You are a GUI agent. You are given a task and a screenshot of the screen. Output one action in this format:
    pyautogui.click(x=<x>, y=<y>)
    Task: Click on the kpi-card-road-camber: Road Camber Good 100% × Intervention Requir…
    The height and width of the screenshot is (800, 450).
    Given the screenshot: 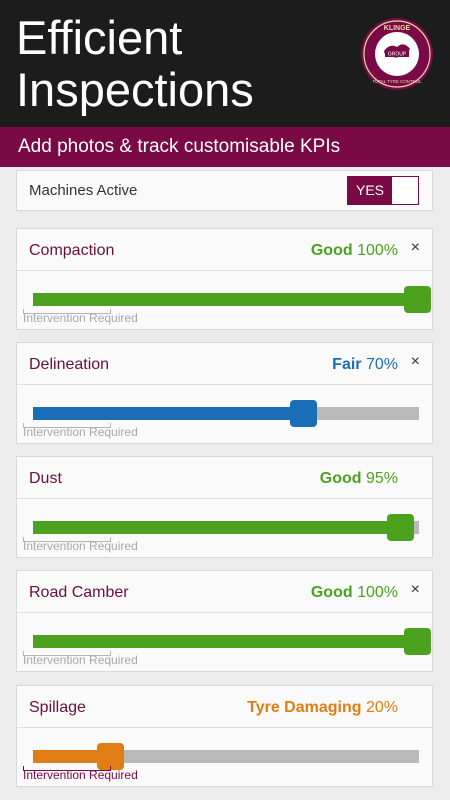 What is the action you would take?
    pyautogui.click(x=224, y=621)
    